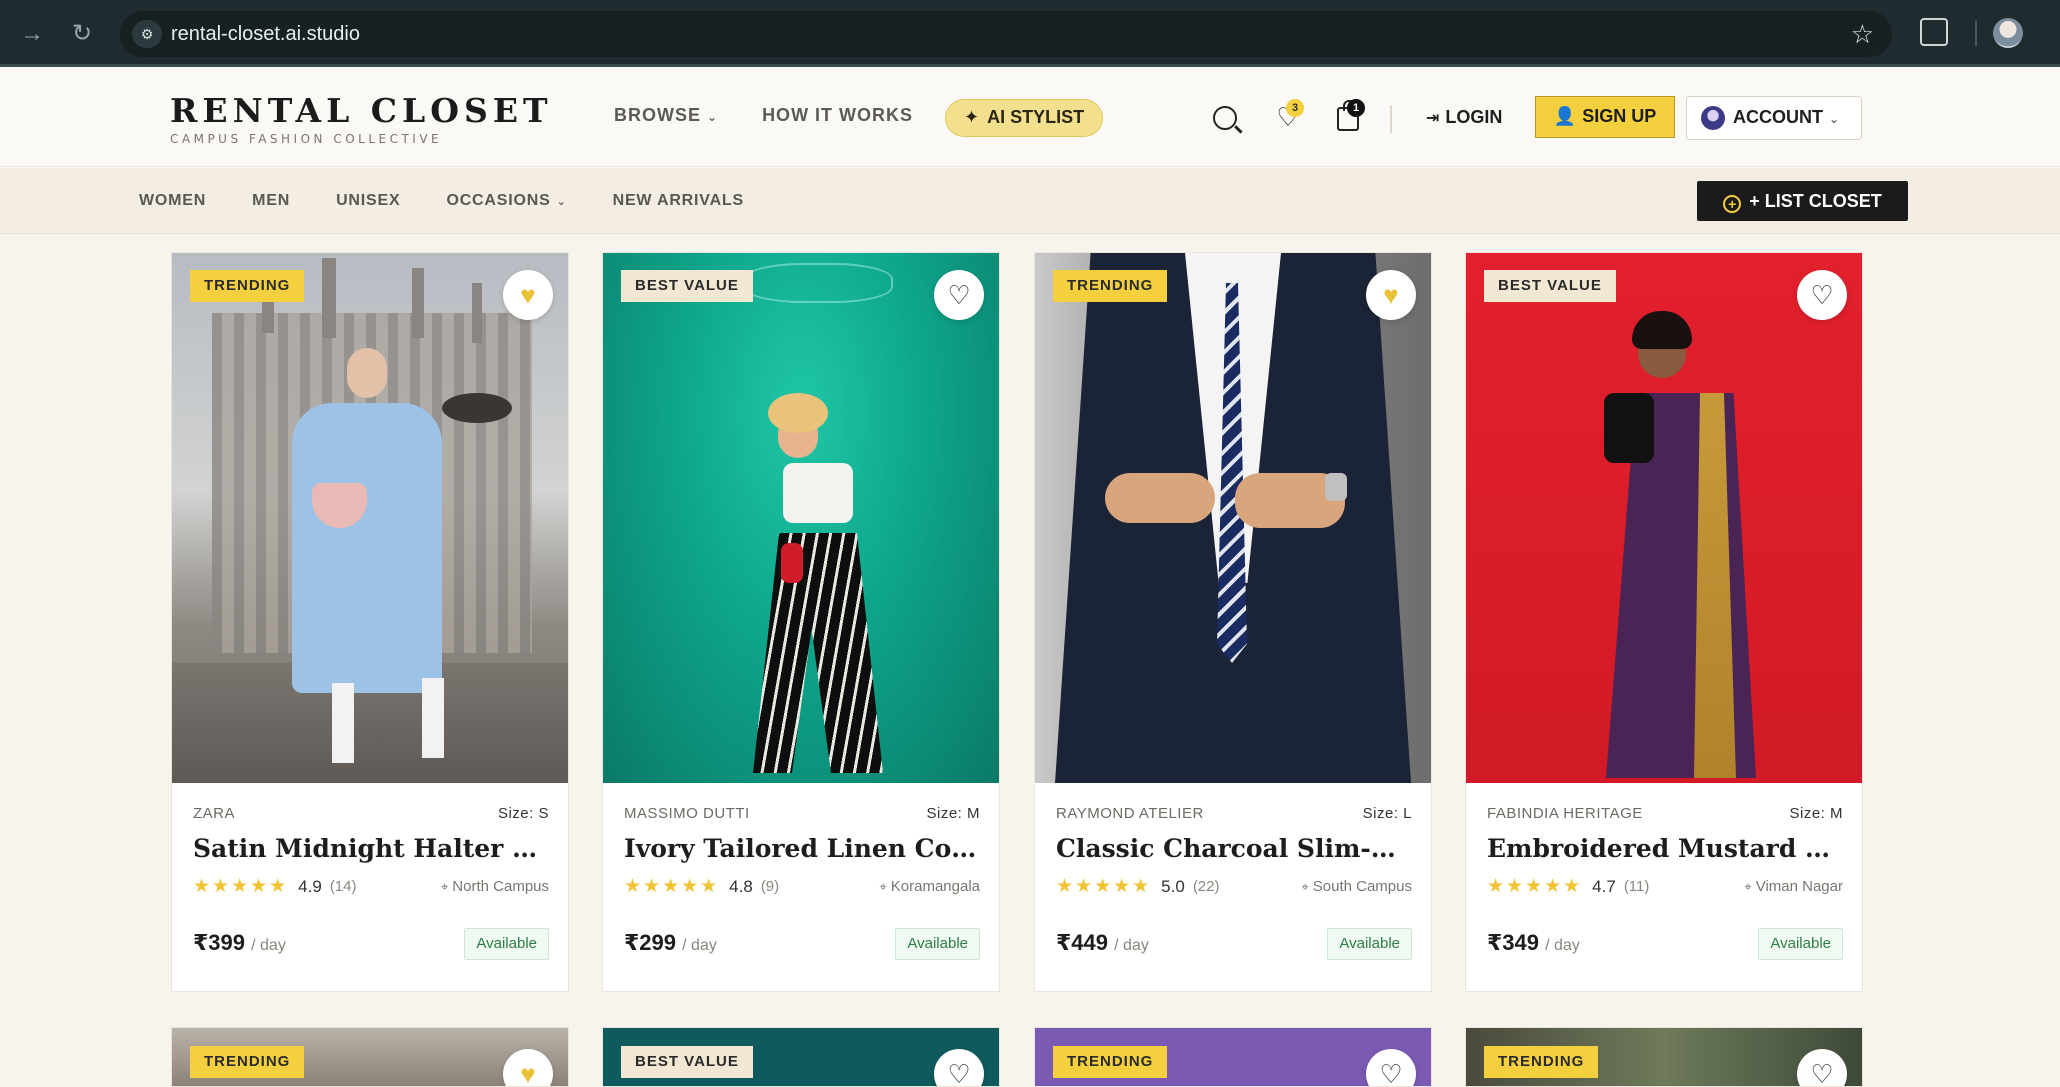 Image resolution: width=2060 pixels, height=1087 pixels. I want to click on url-text: rental-closet.ai.studio, so click(265, 34).